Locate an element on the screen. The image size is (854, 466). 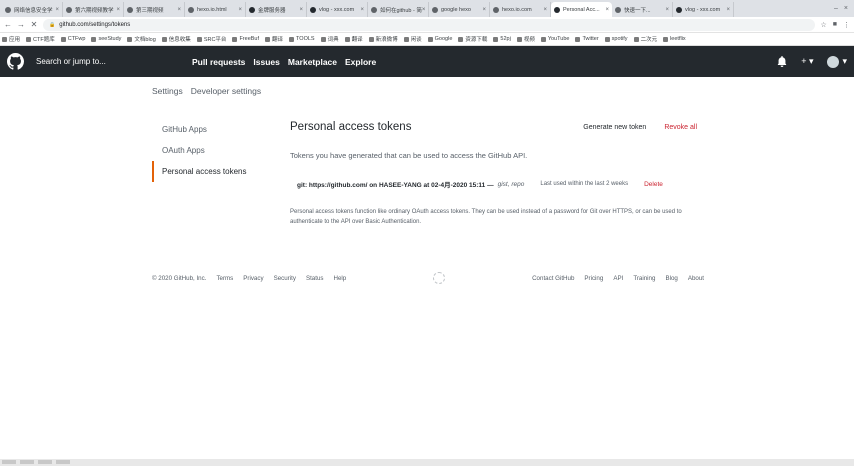
github-logo-icon is located at coordinates (15, 61).